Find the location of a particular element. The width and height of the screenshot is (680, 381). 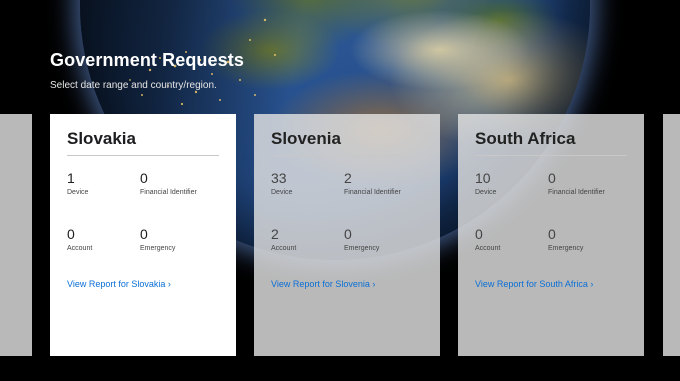

view-report-link: View Report for Slovenia › is located at coordinates (323, 284).